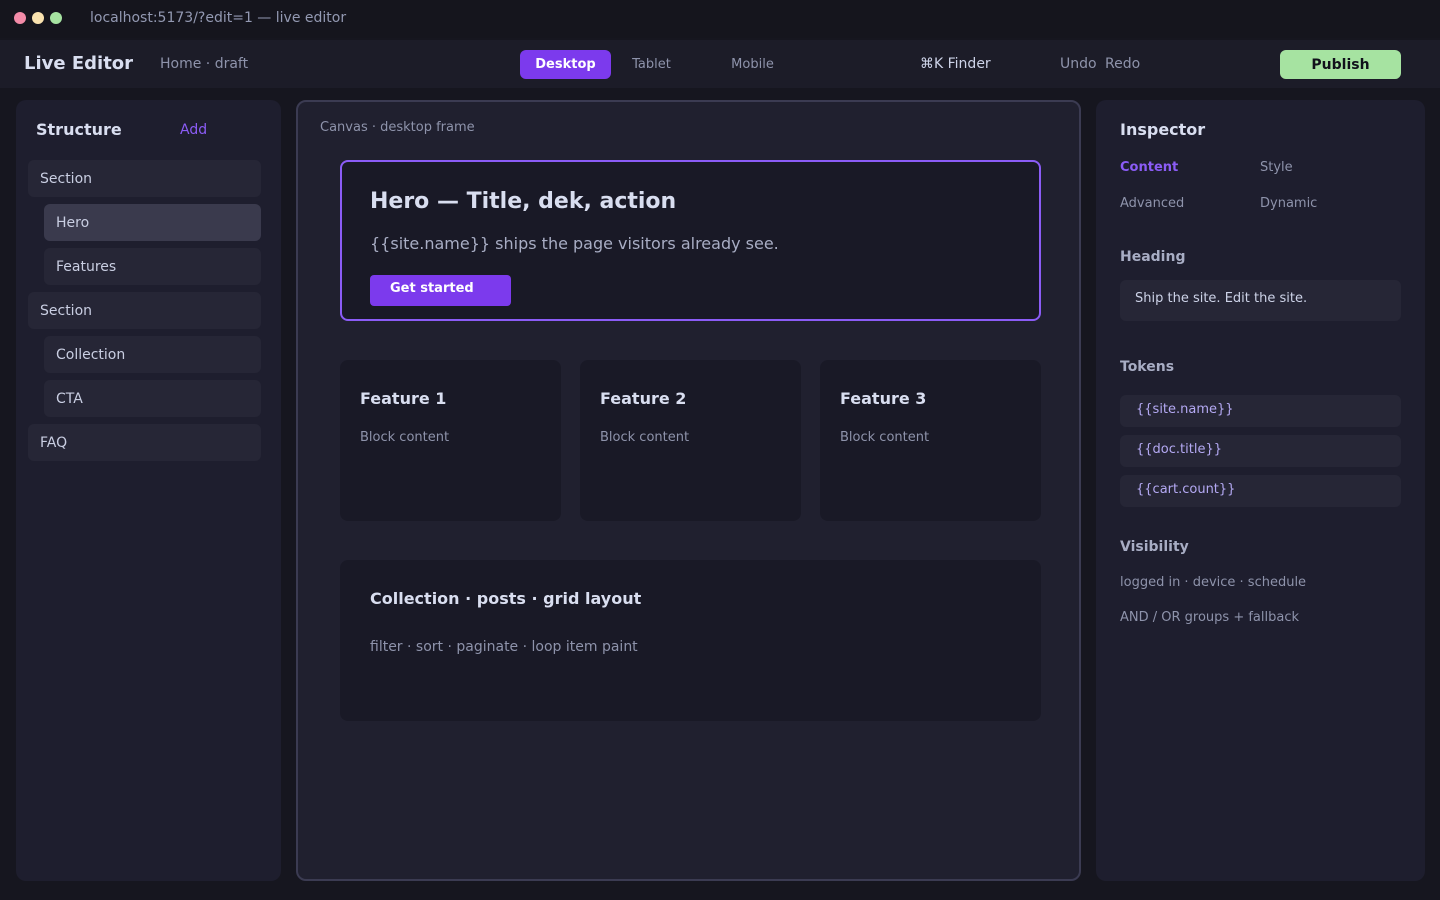 This screenshot has height=900, width=1440. Describe the element at coordinates (1147, 367) in the screenshot. I see `tokens-label: Tokens` at that location.